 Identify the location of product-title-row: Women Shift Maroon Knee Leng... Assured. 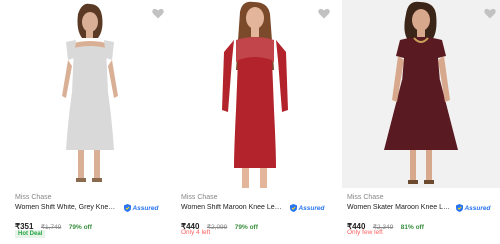
(258, 209).